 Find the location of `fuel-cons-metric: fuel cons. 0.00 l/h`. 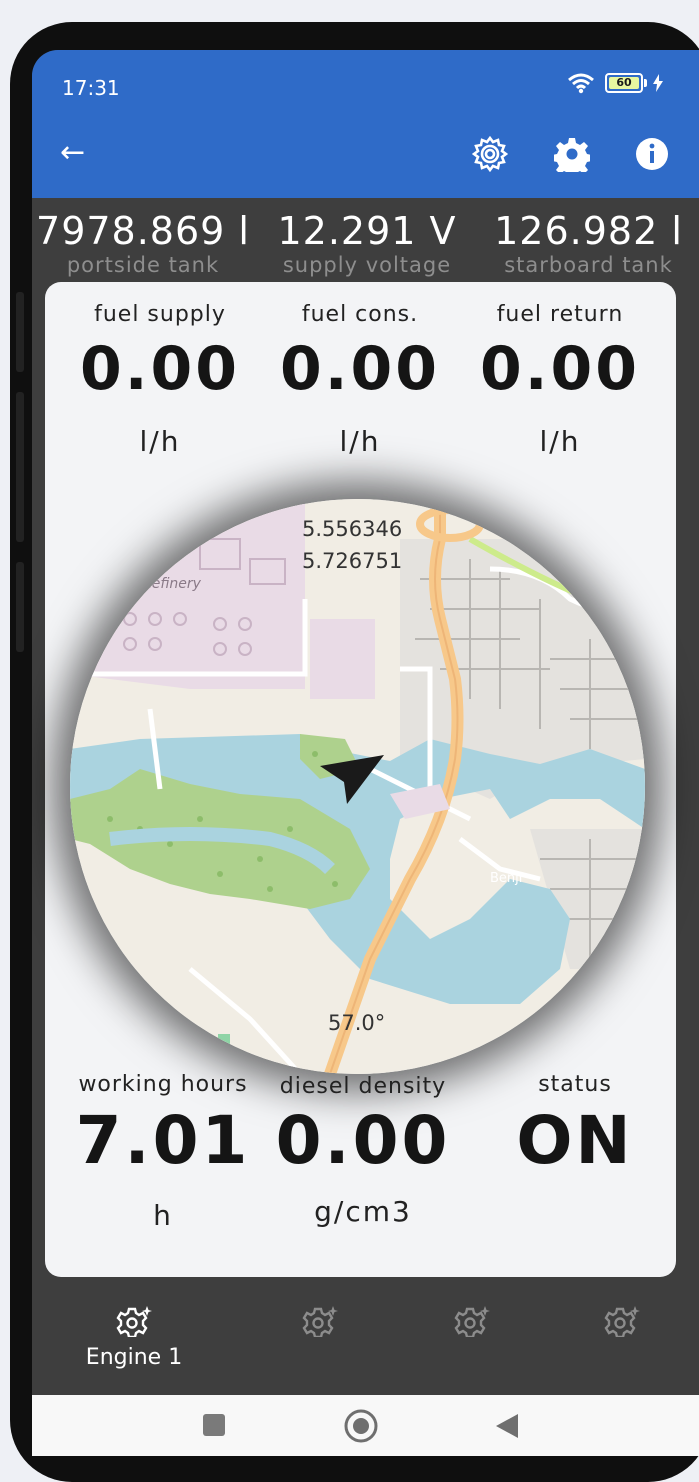

fuel-cons-metric: fuel cons. 0.00 l/h is located at coordinates (360, 380).